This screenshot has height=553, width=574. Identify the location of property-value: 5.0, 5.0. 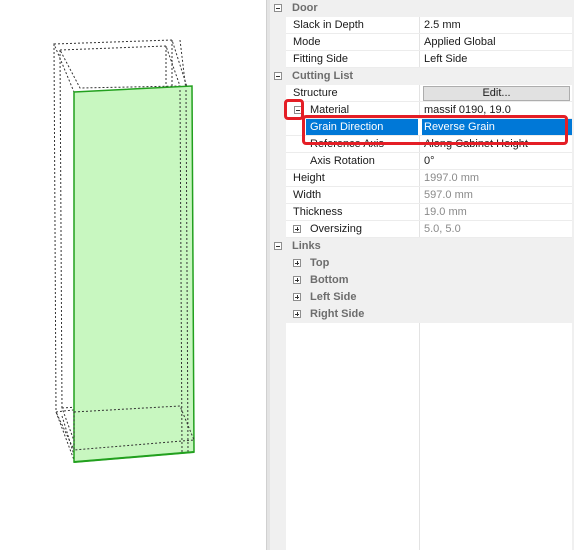
(442, 229).